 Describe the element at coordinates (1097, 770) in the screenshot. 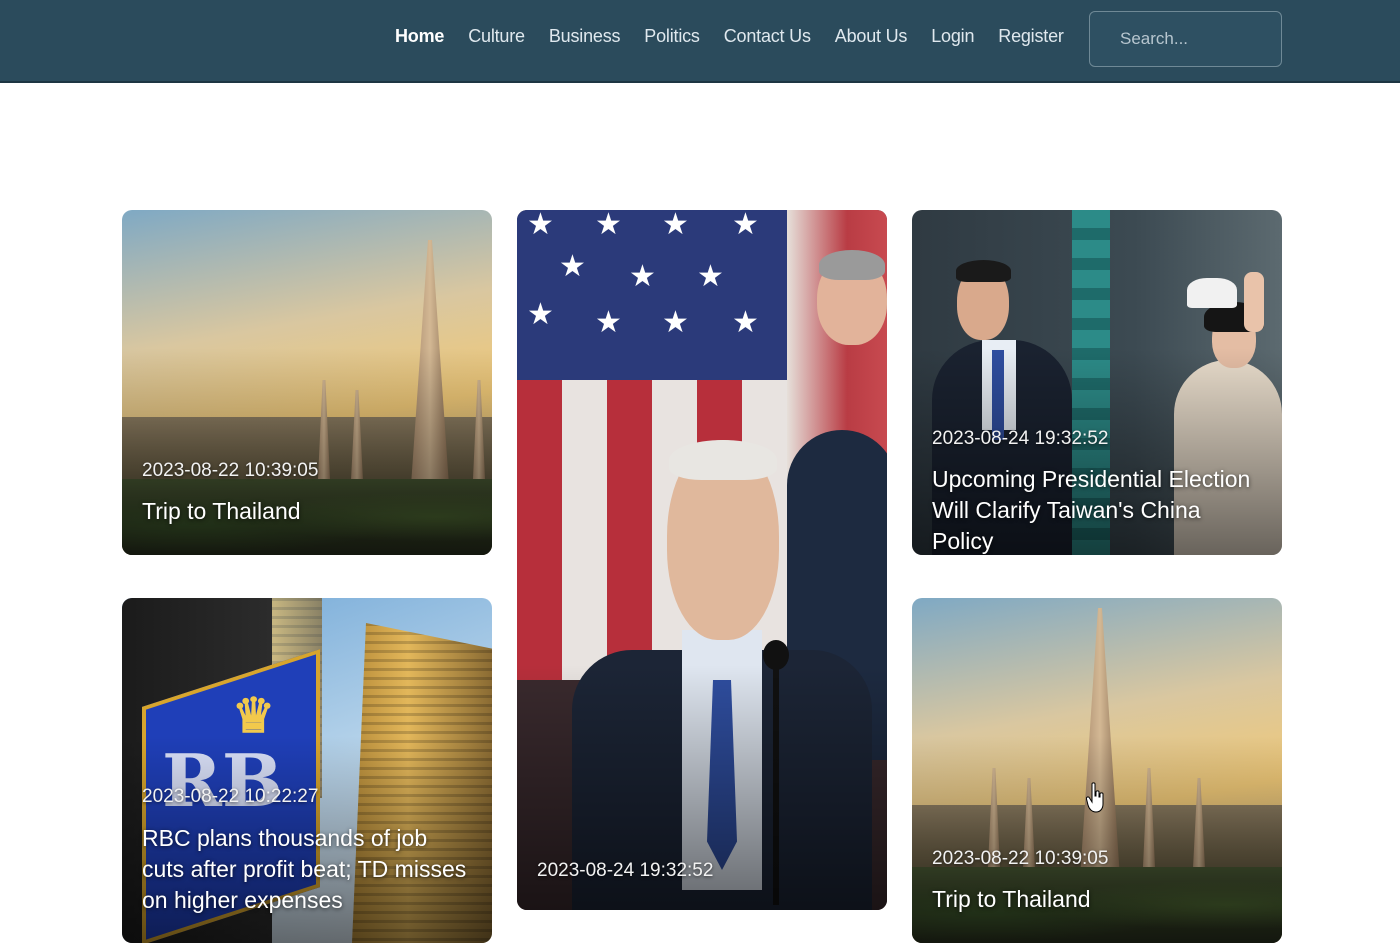

I see `news-card-thailand-2: 2023-08-22 10:39:05 Trip to Thailand` at that location.